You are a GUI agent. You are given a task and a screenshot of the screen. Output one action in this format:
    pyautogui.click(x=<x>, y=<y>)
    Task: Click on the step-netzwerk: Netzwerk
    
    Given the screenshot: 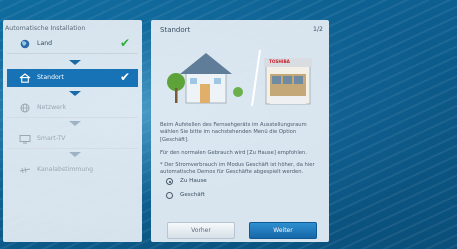 What is the action you would take?
    pyautogui.click(x=72, y=108)
    